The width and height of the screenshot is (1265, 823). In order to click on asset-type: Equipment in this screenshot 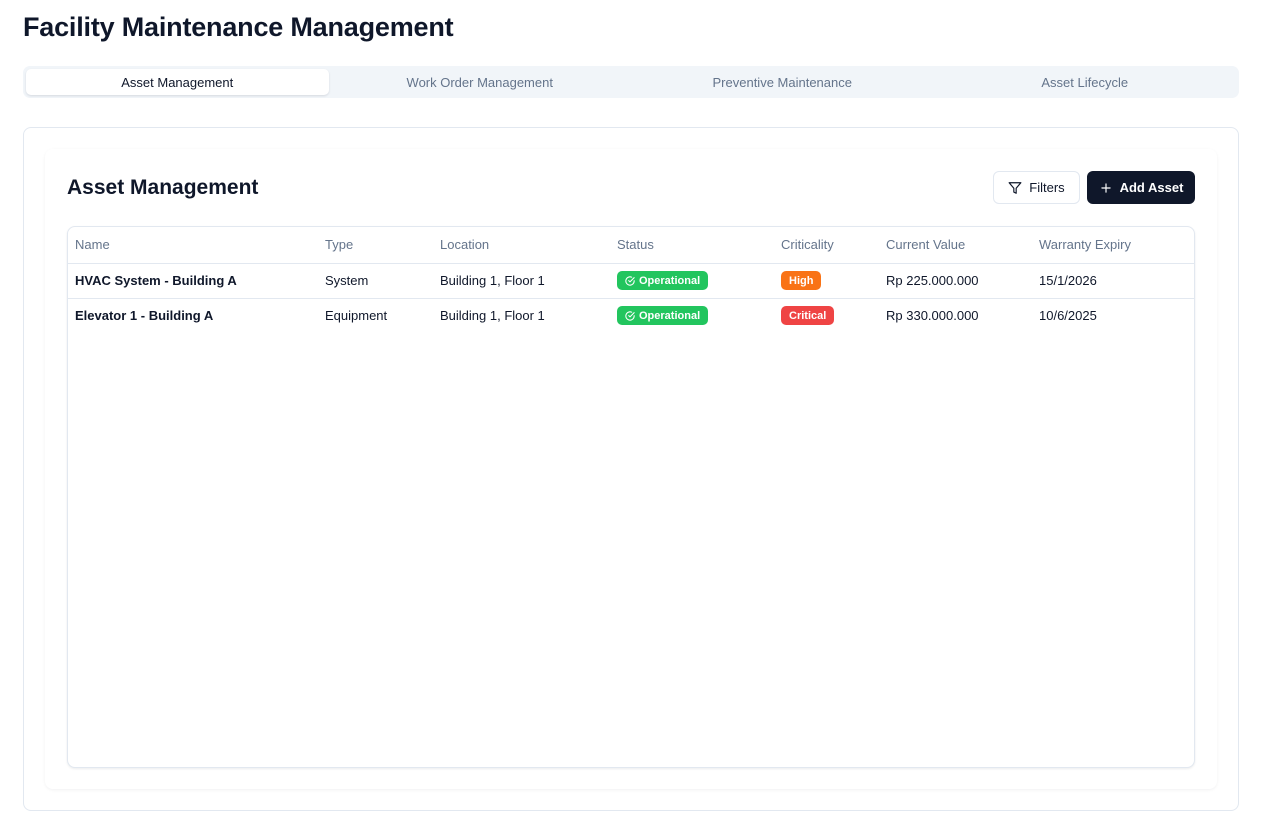, I will do `click(356, 316)`.